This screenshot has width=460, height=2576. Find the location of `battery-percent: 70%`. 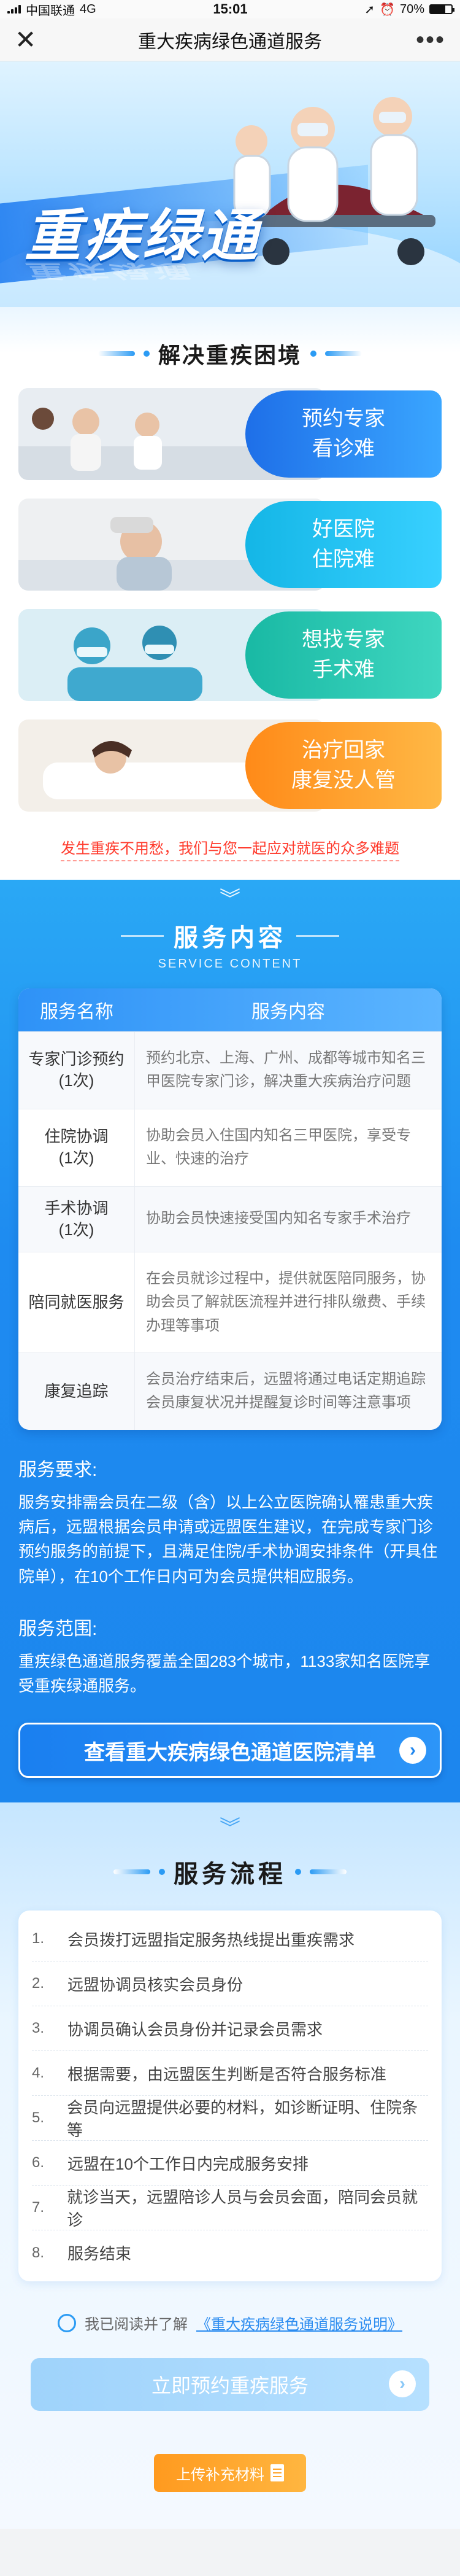

battery-percent: 70% is located at coordinates (411, 9).